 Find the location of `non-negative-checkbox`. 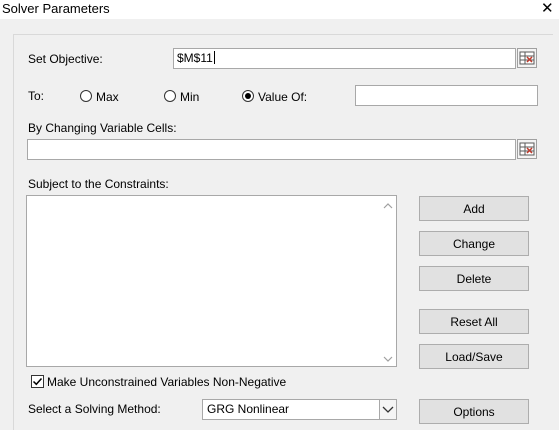

non-negative-checkbox is located at coordinates (37, 381).